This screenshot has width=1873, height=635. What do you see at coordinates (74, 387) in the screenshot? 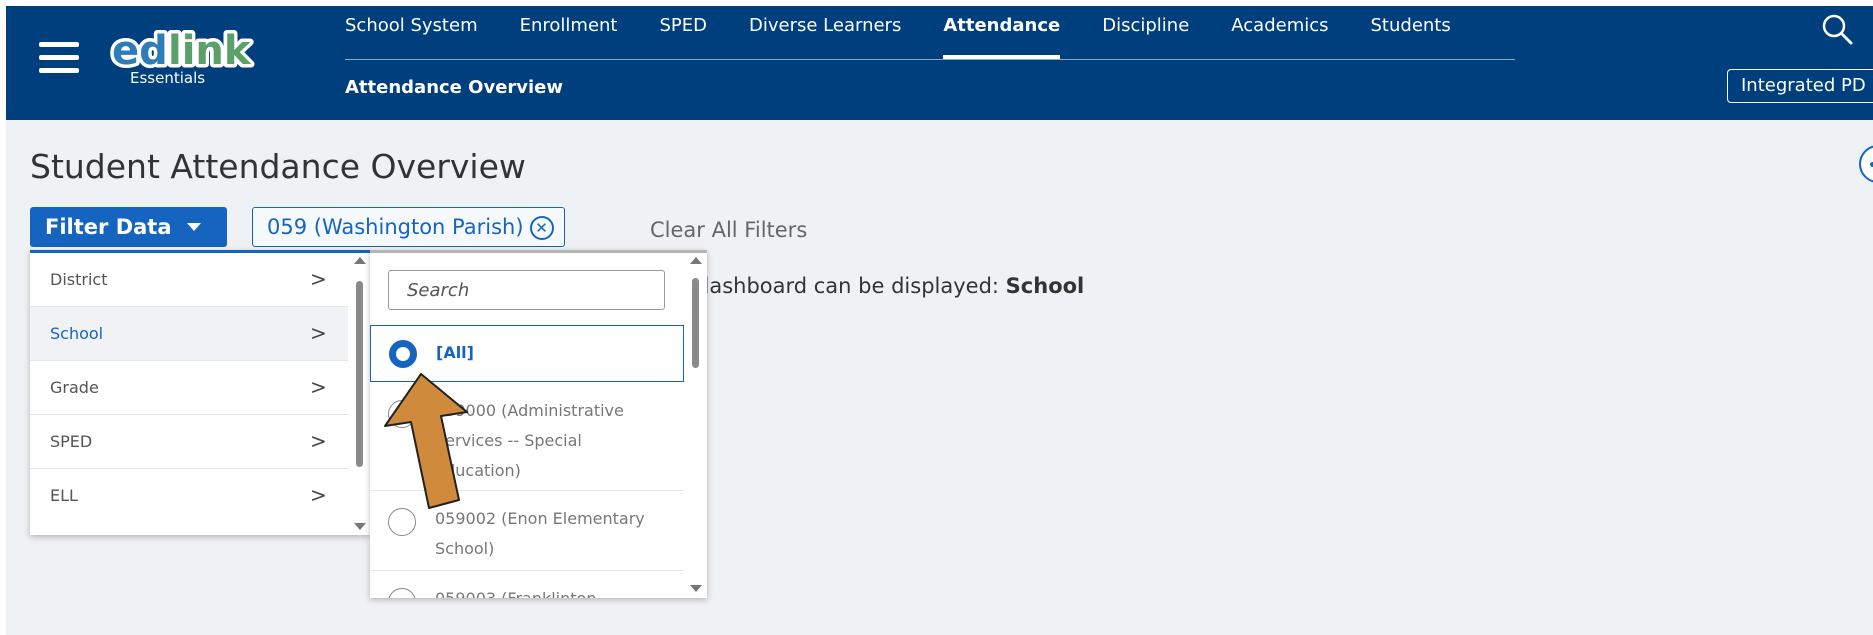
I see `category-label: Grade` at bounding box center [74, 387].